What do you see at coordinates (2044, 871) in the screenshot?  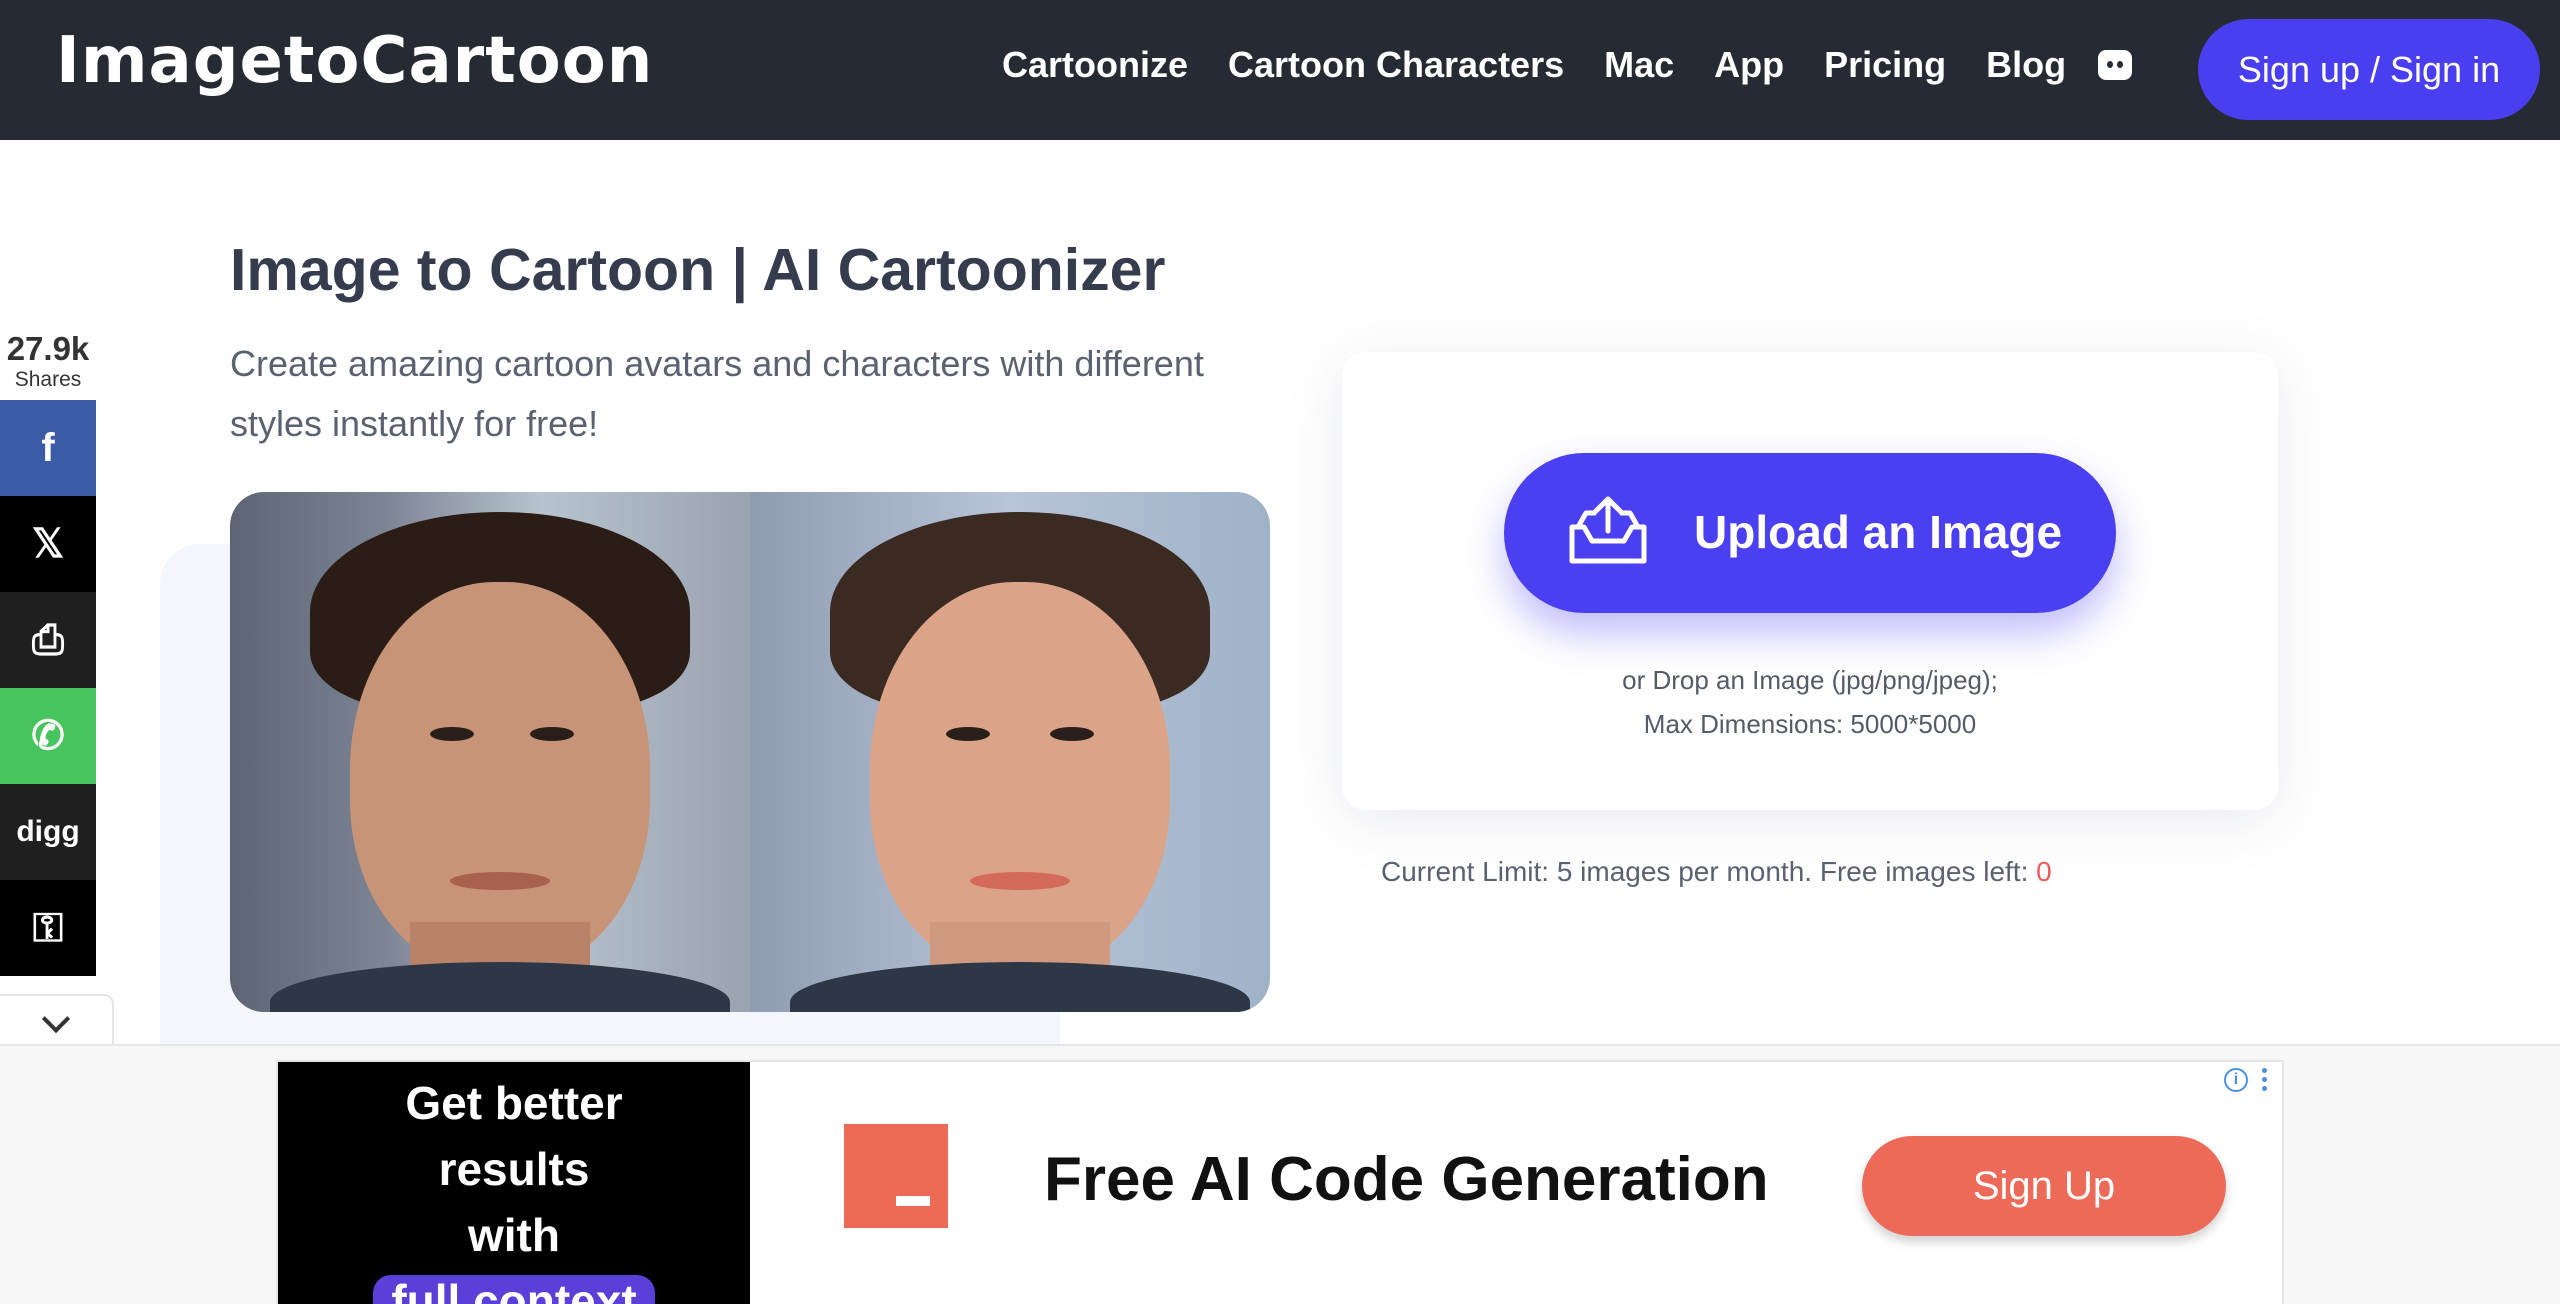 I see `free-images-left-count: 0` at bounding box center [2044, 871].